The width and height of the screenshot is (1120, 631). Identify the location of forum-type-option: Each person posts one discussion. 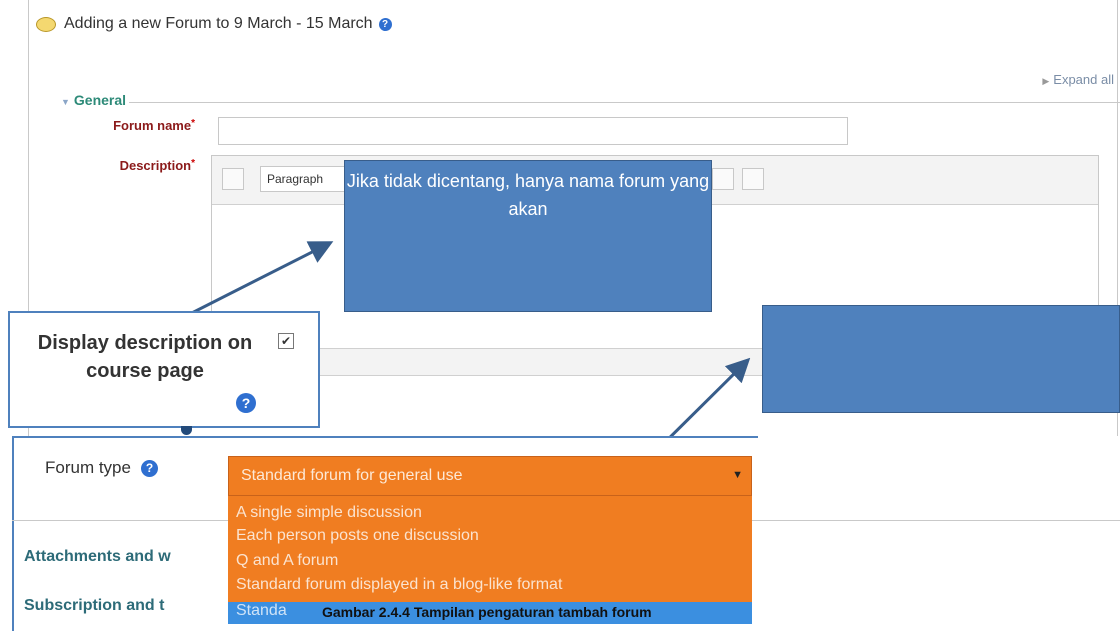
(357, 536).